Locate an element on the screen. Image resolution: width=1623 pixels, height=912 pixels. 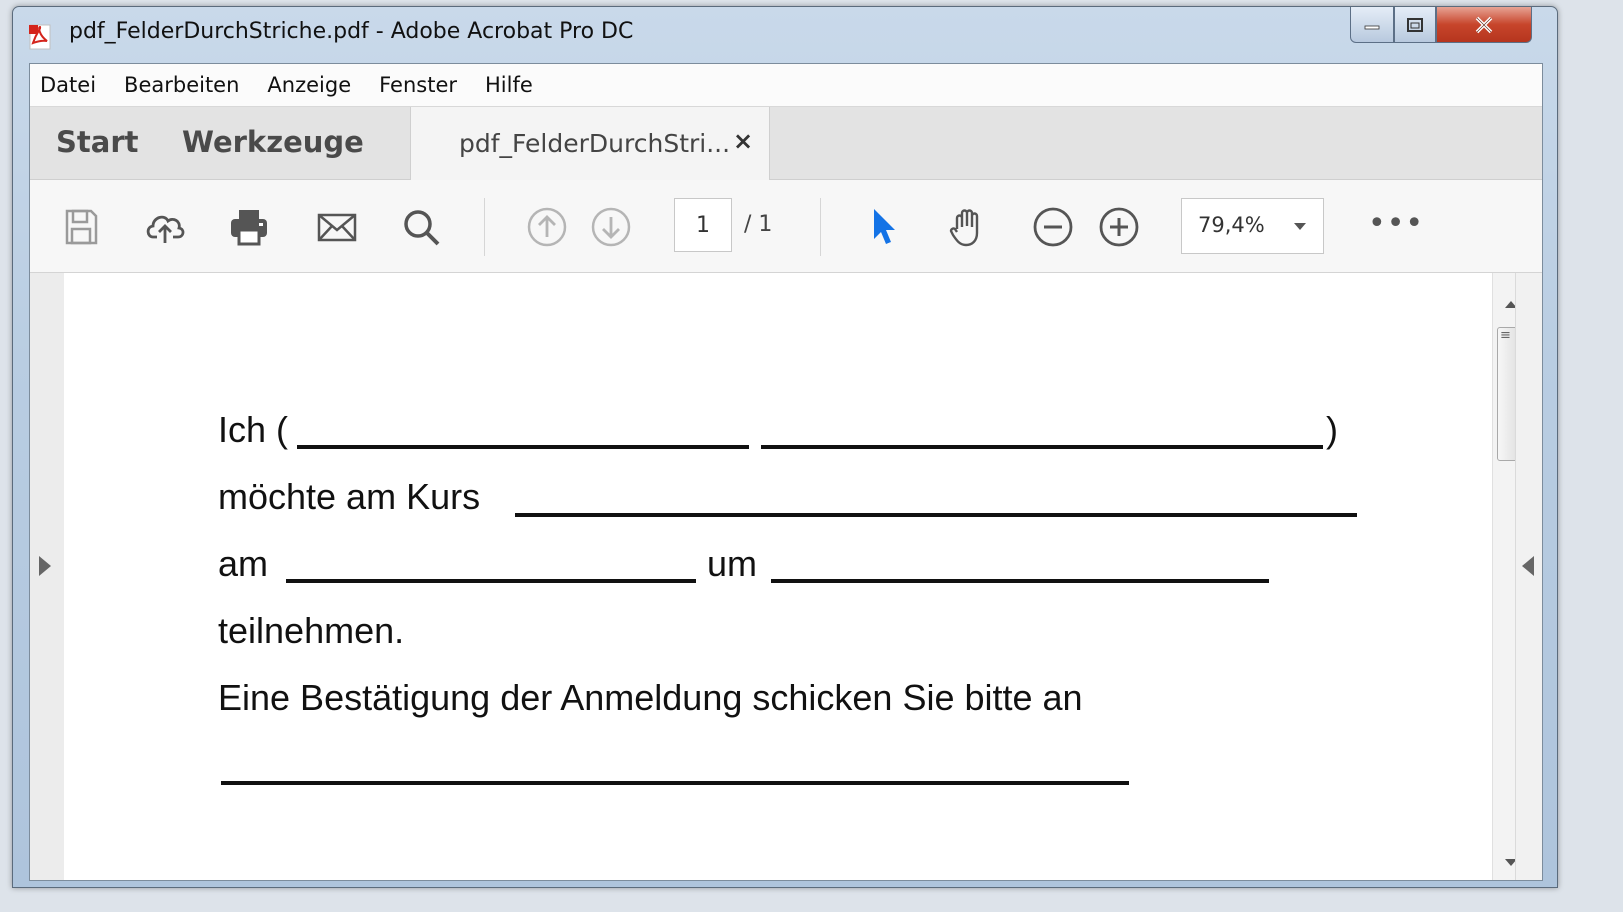
select-tool-button is located at coordinates (883, 227).